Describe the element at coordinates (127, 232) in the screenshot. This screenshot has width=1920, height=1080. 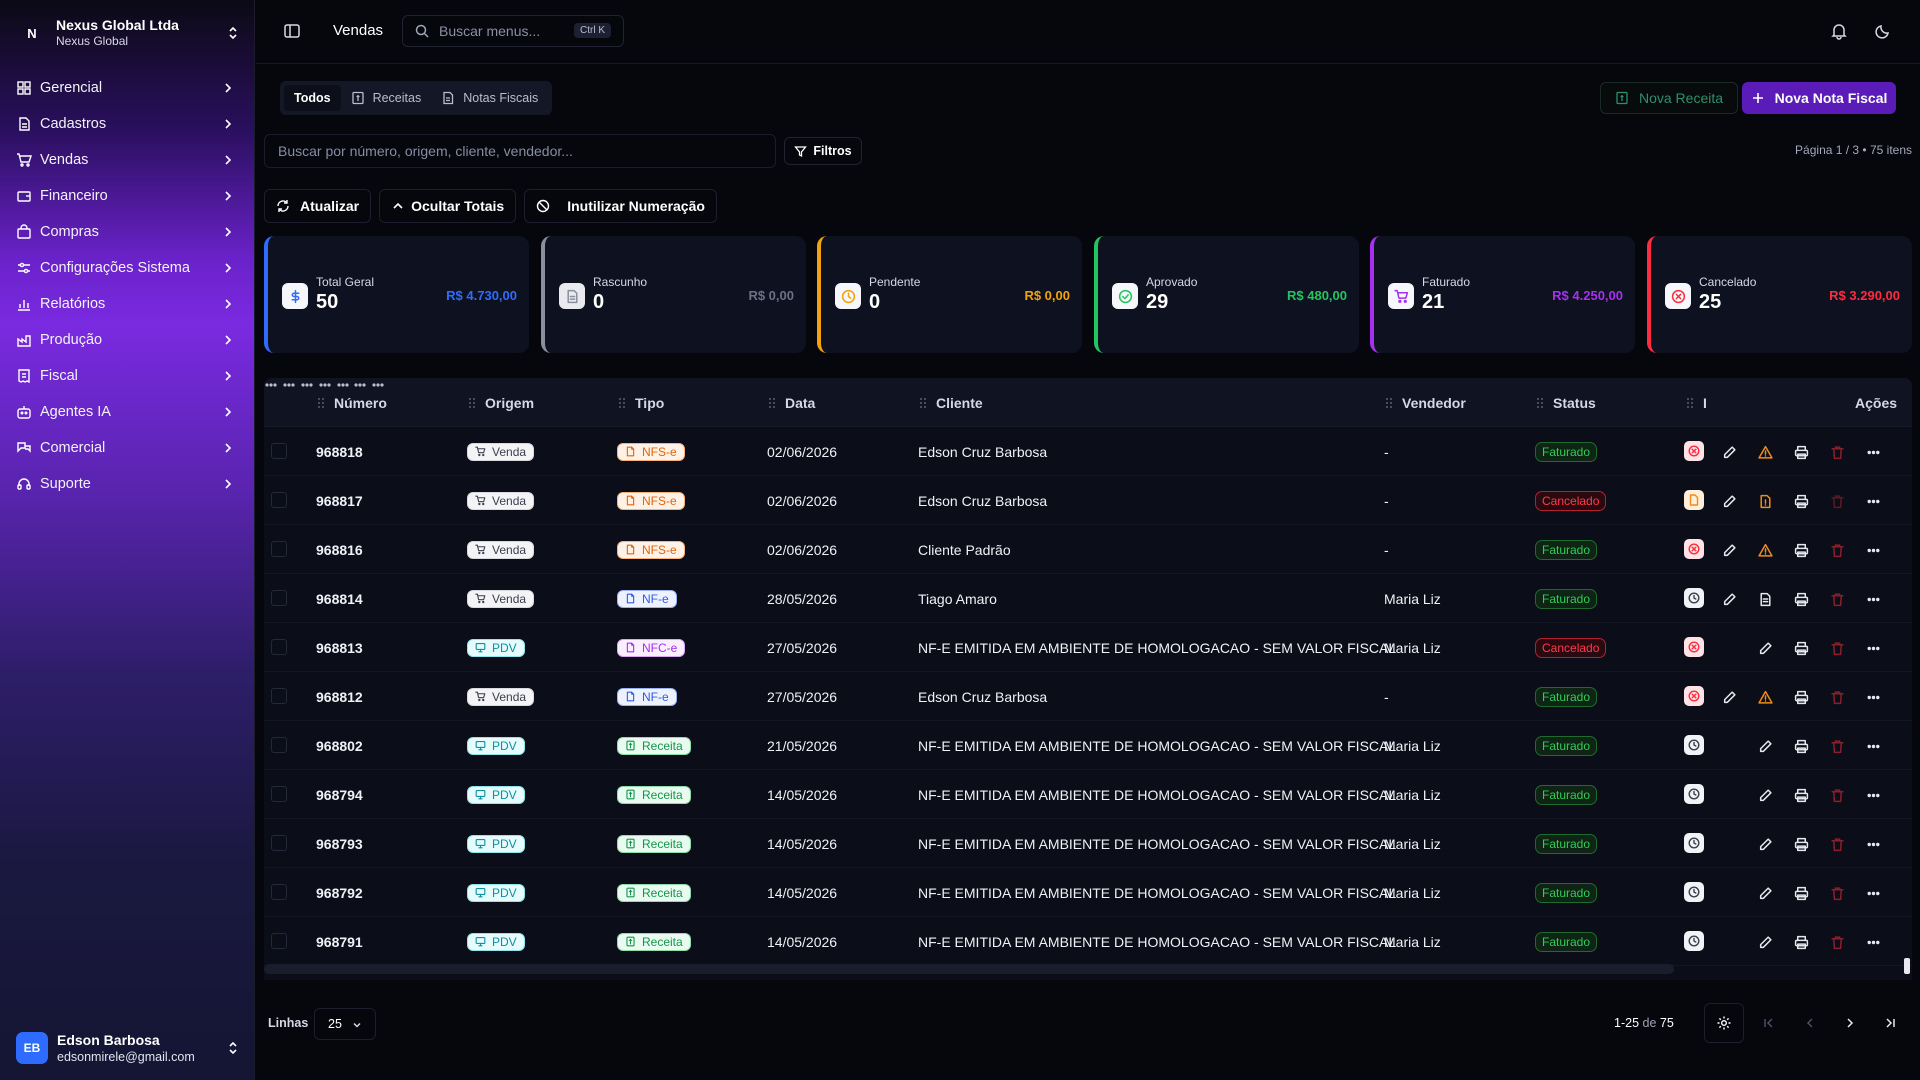
I see `sidebar-item-compras: Compras` at that location.